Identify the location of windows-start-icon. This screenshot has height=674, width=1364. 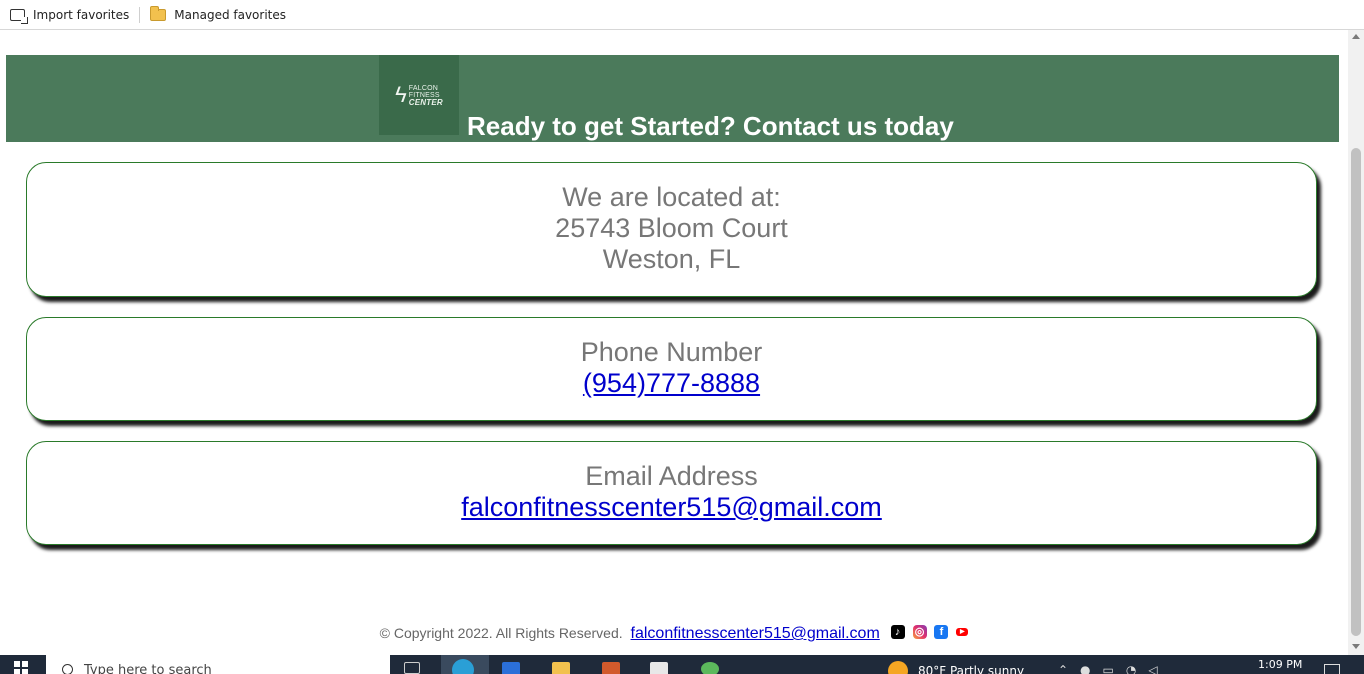
(21, 667).